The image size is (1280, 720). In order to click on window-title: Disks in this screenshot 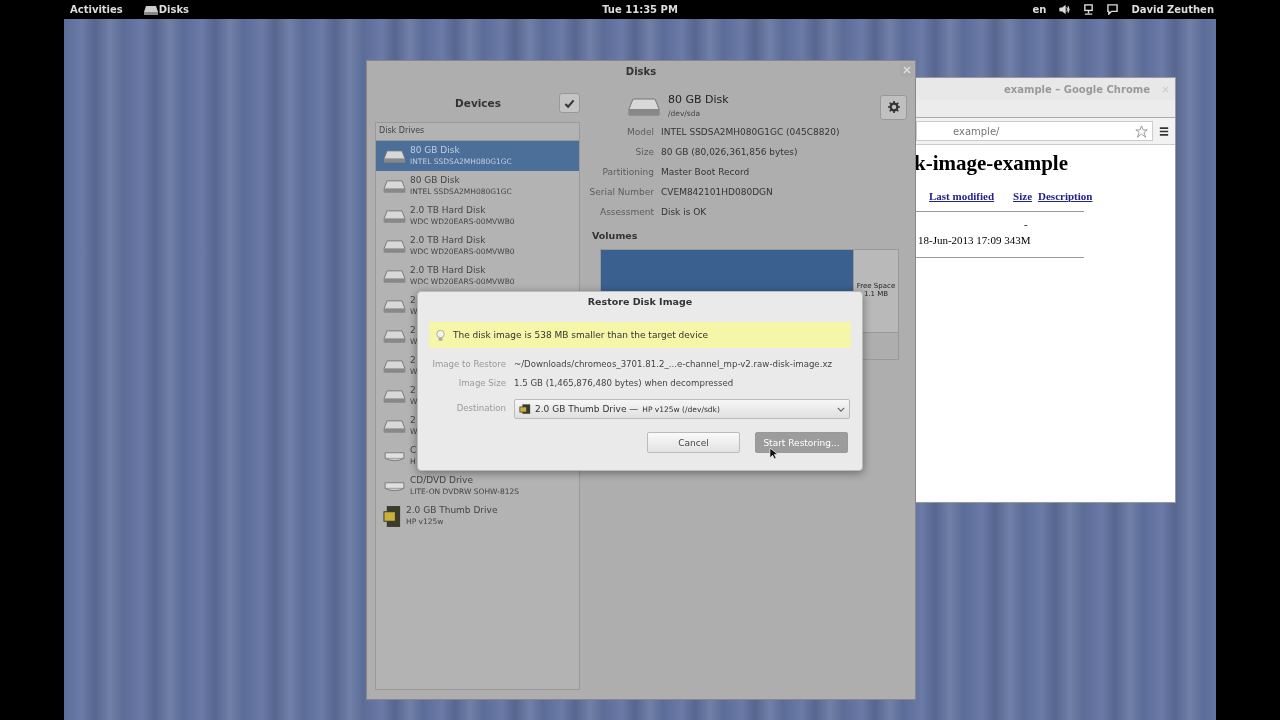, I will do `click(641, 71)`.